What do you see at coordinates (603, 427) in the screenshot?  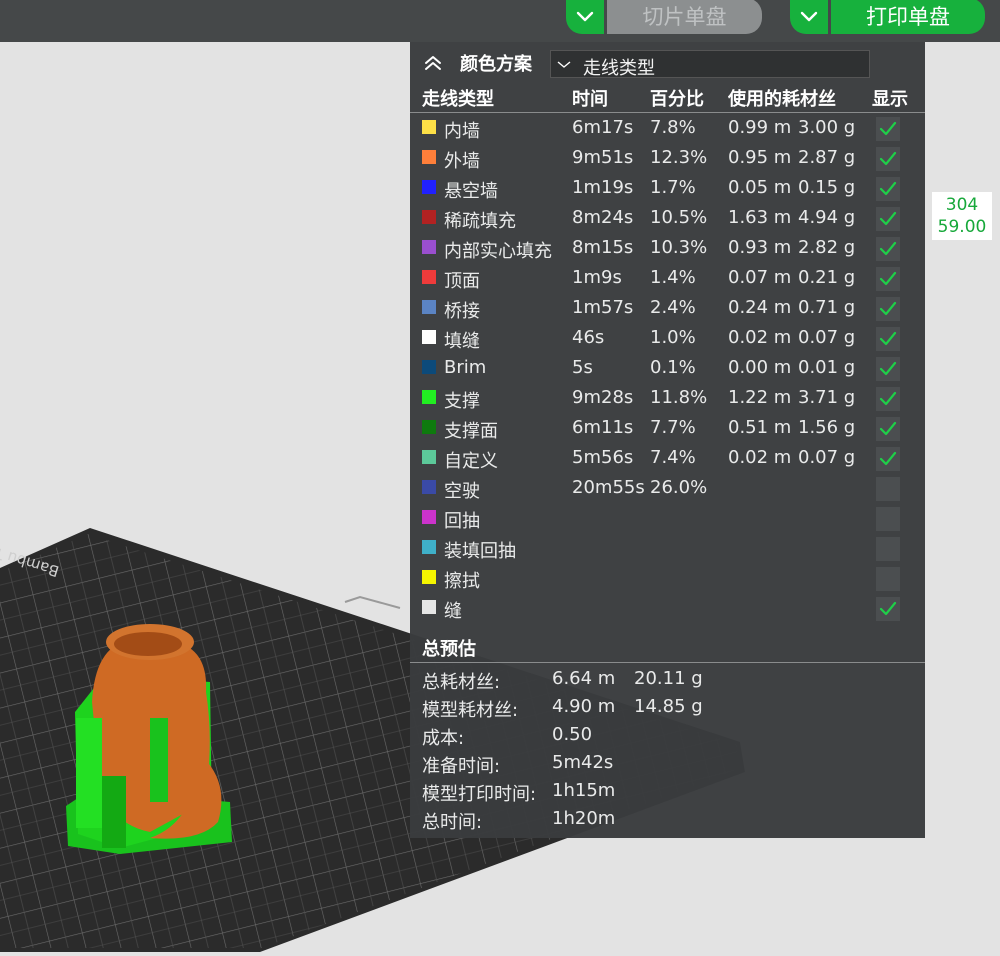 I see `feature-time: 6m11s` at bounding box center [603, 427].